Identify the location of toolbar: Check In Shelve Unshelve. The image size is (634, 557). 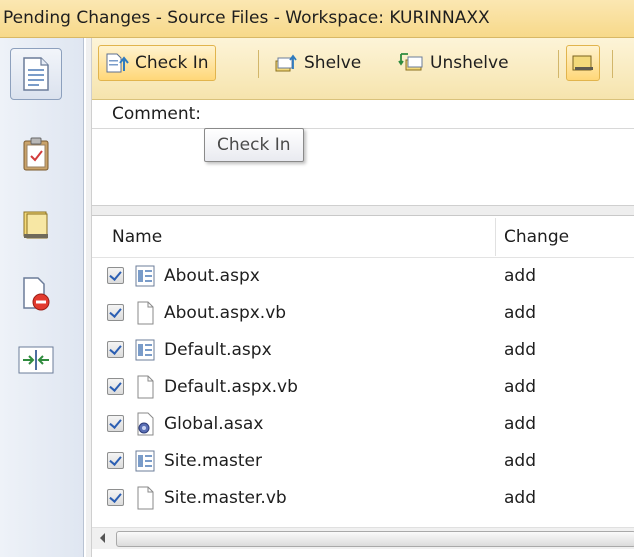
(363, 69).